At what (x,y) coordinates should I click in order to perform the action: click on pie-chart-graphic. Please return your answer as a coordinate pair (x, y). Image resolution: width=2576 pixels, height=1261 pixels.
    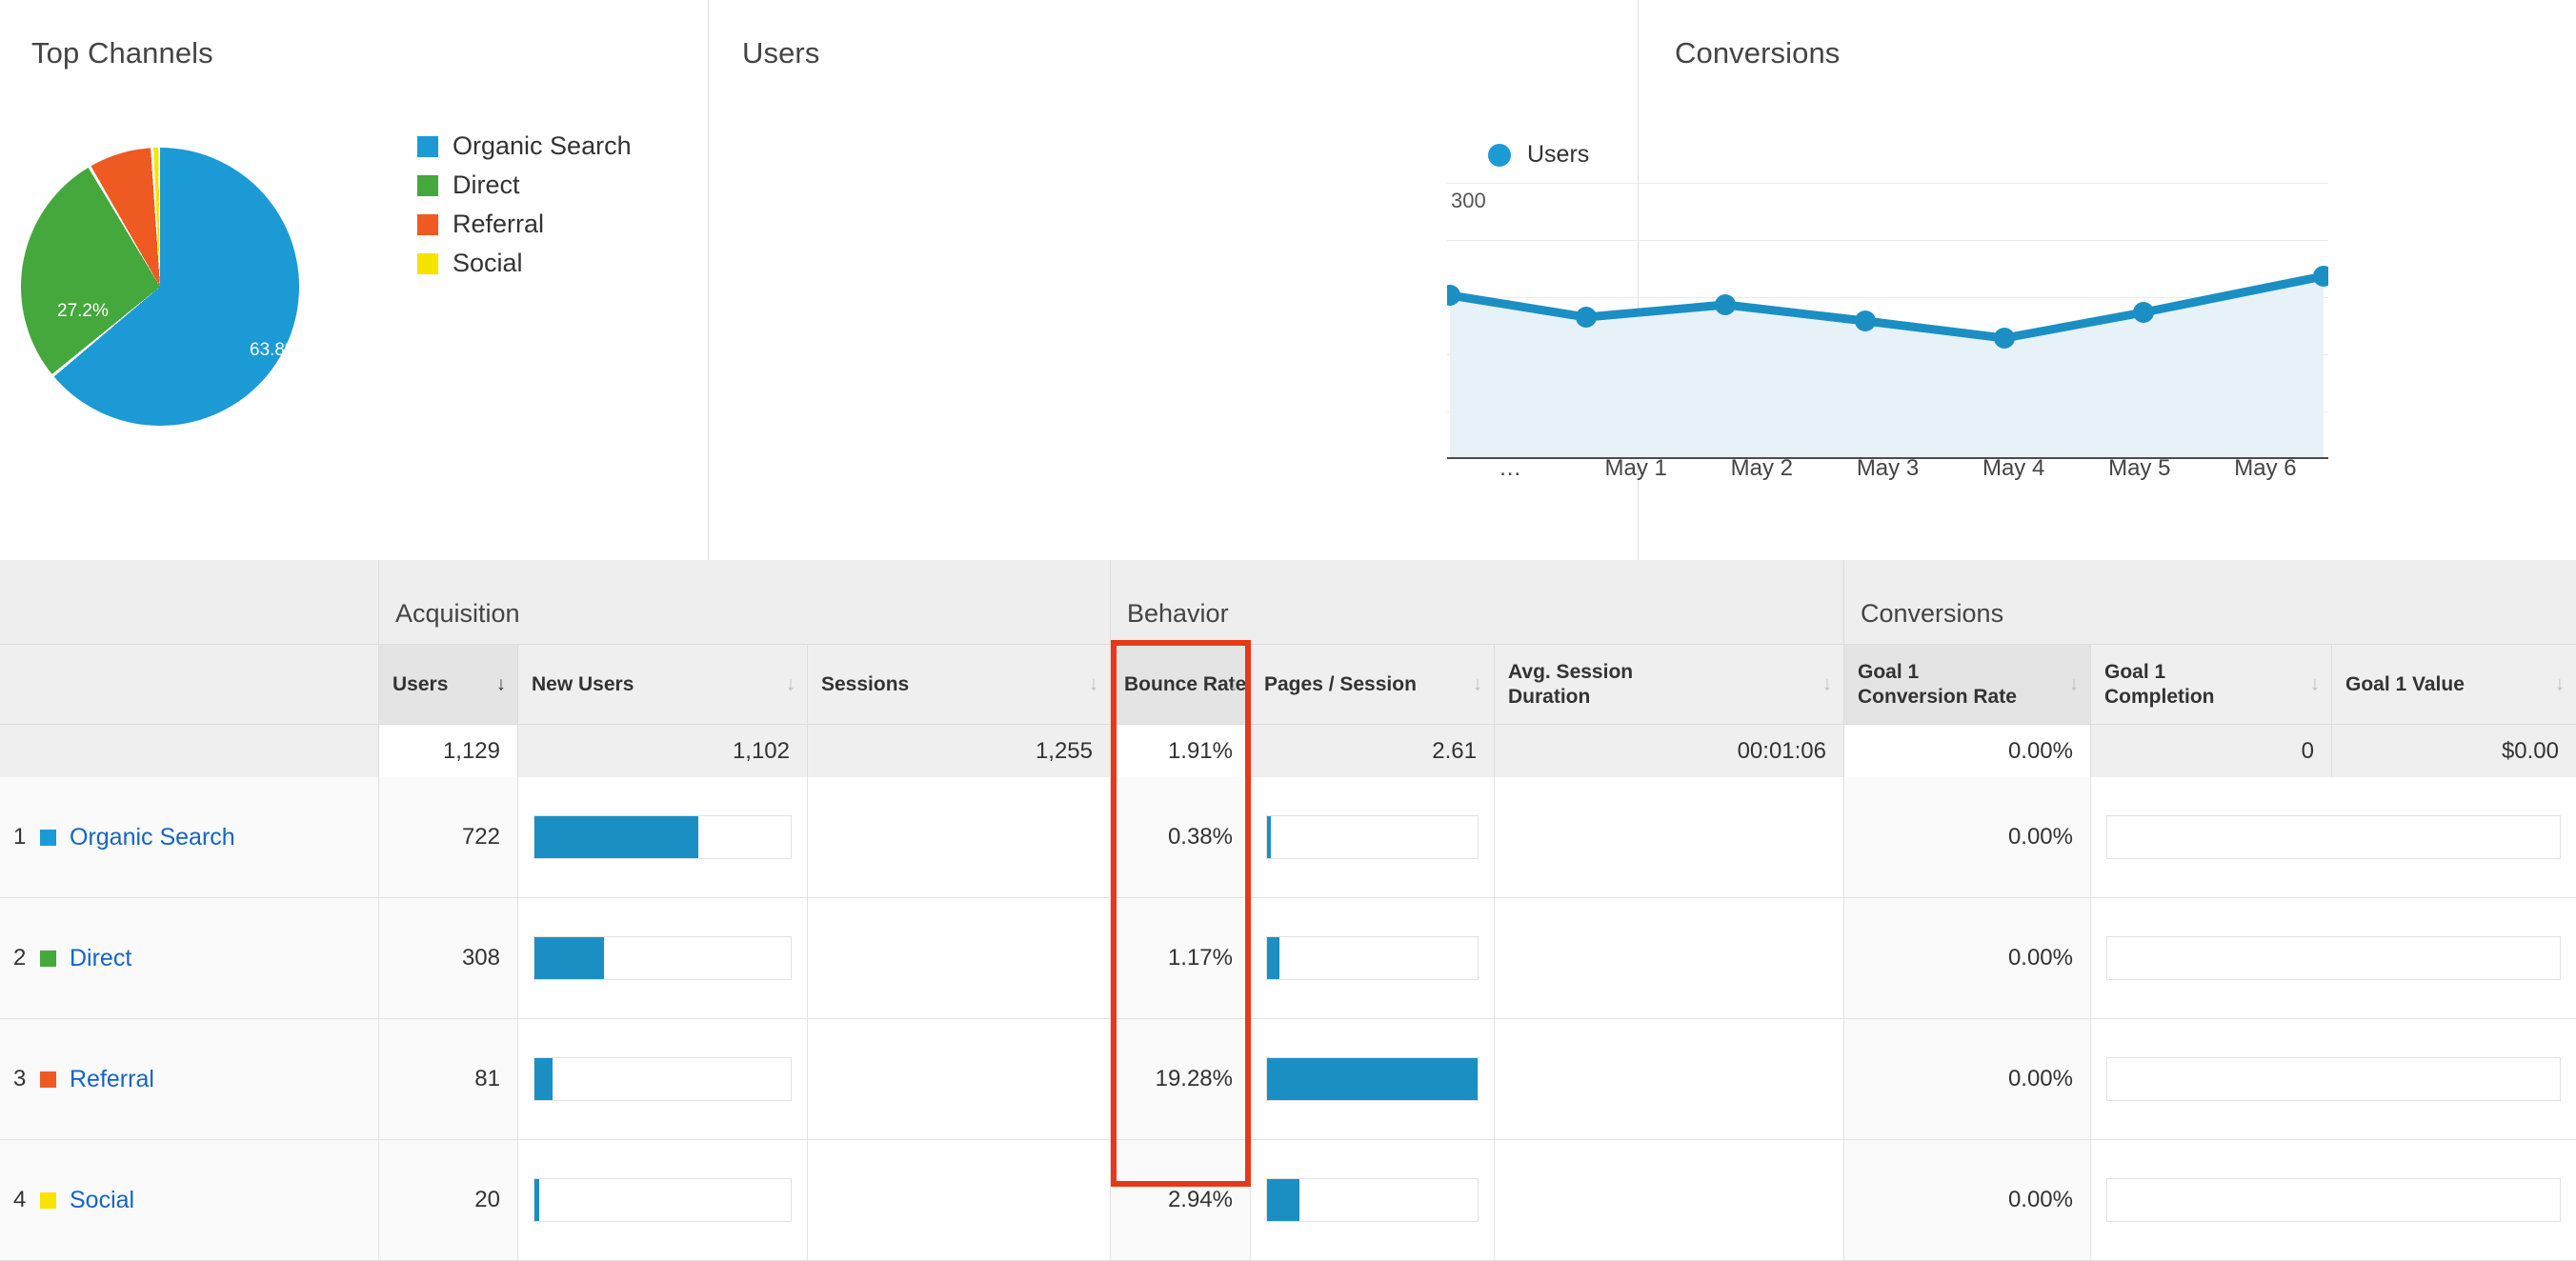
    Looking at the image, I should click on (160, 287).